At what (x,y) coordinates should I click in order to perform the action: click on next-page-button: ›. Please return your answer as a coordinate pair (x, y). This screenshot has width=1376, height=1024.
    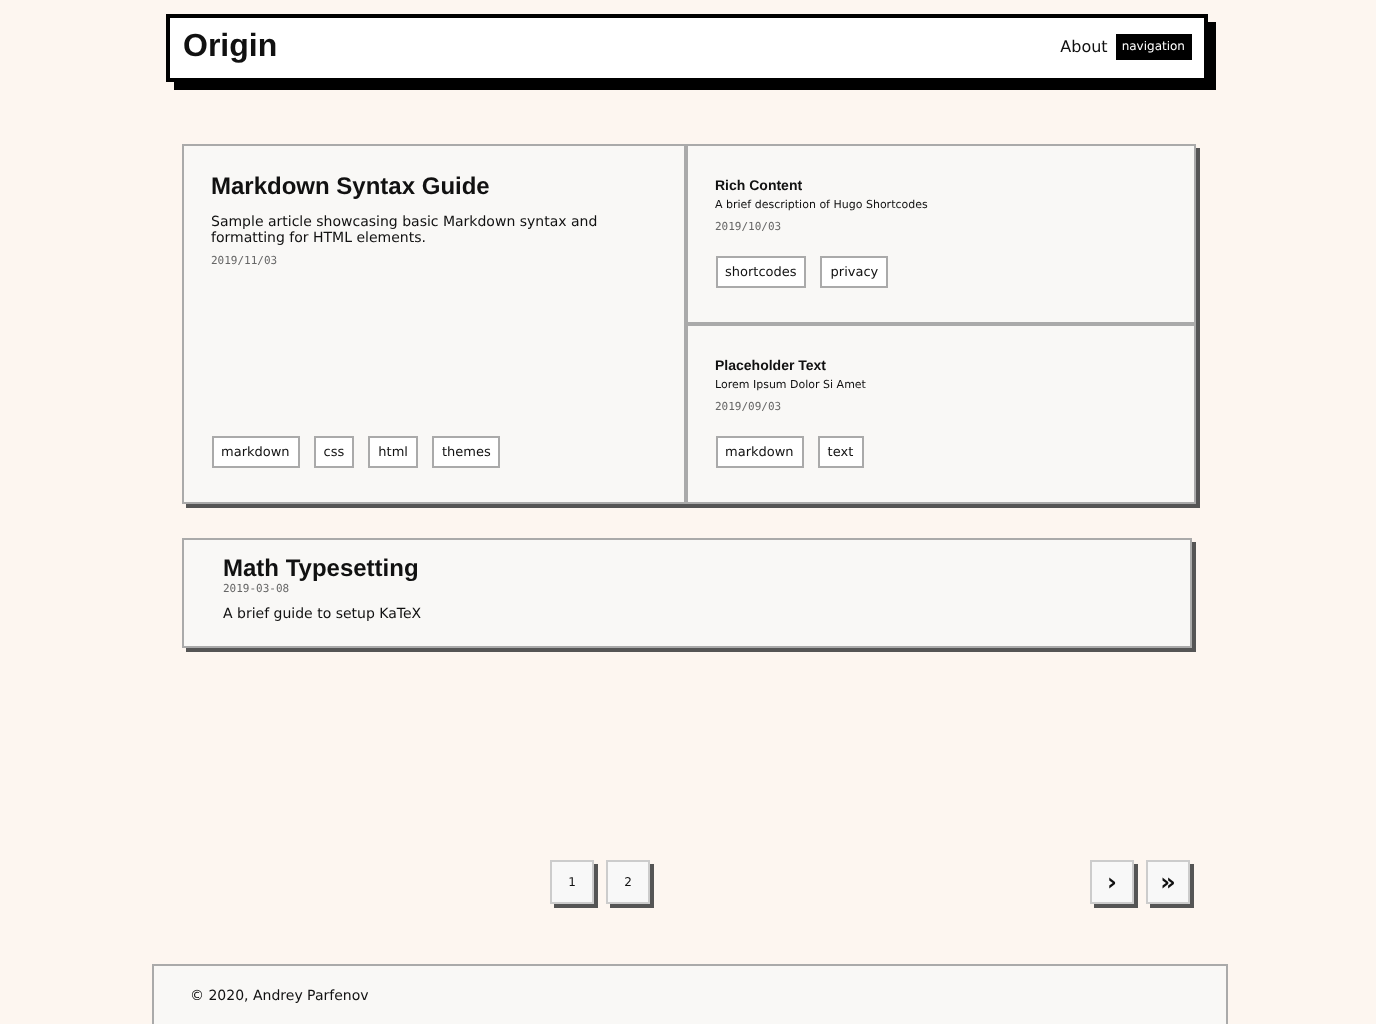
    Looking at the image, I should click on (1112, 882).